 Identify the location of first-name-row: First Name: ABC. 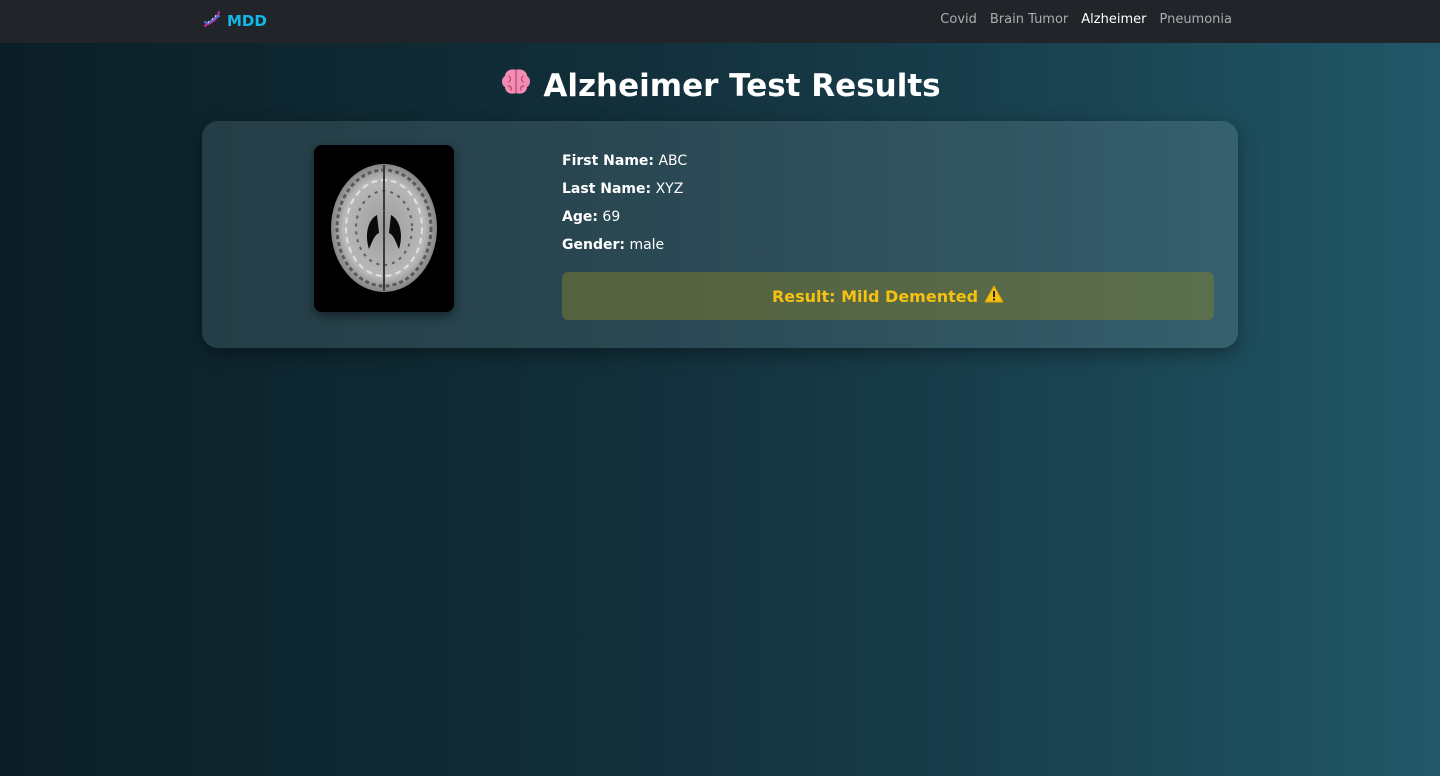
(624, 165).